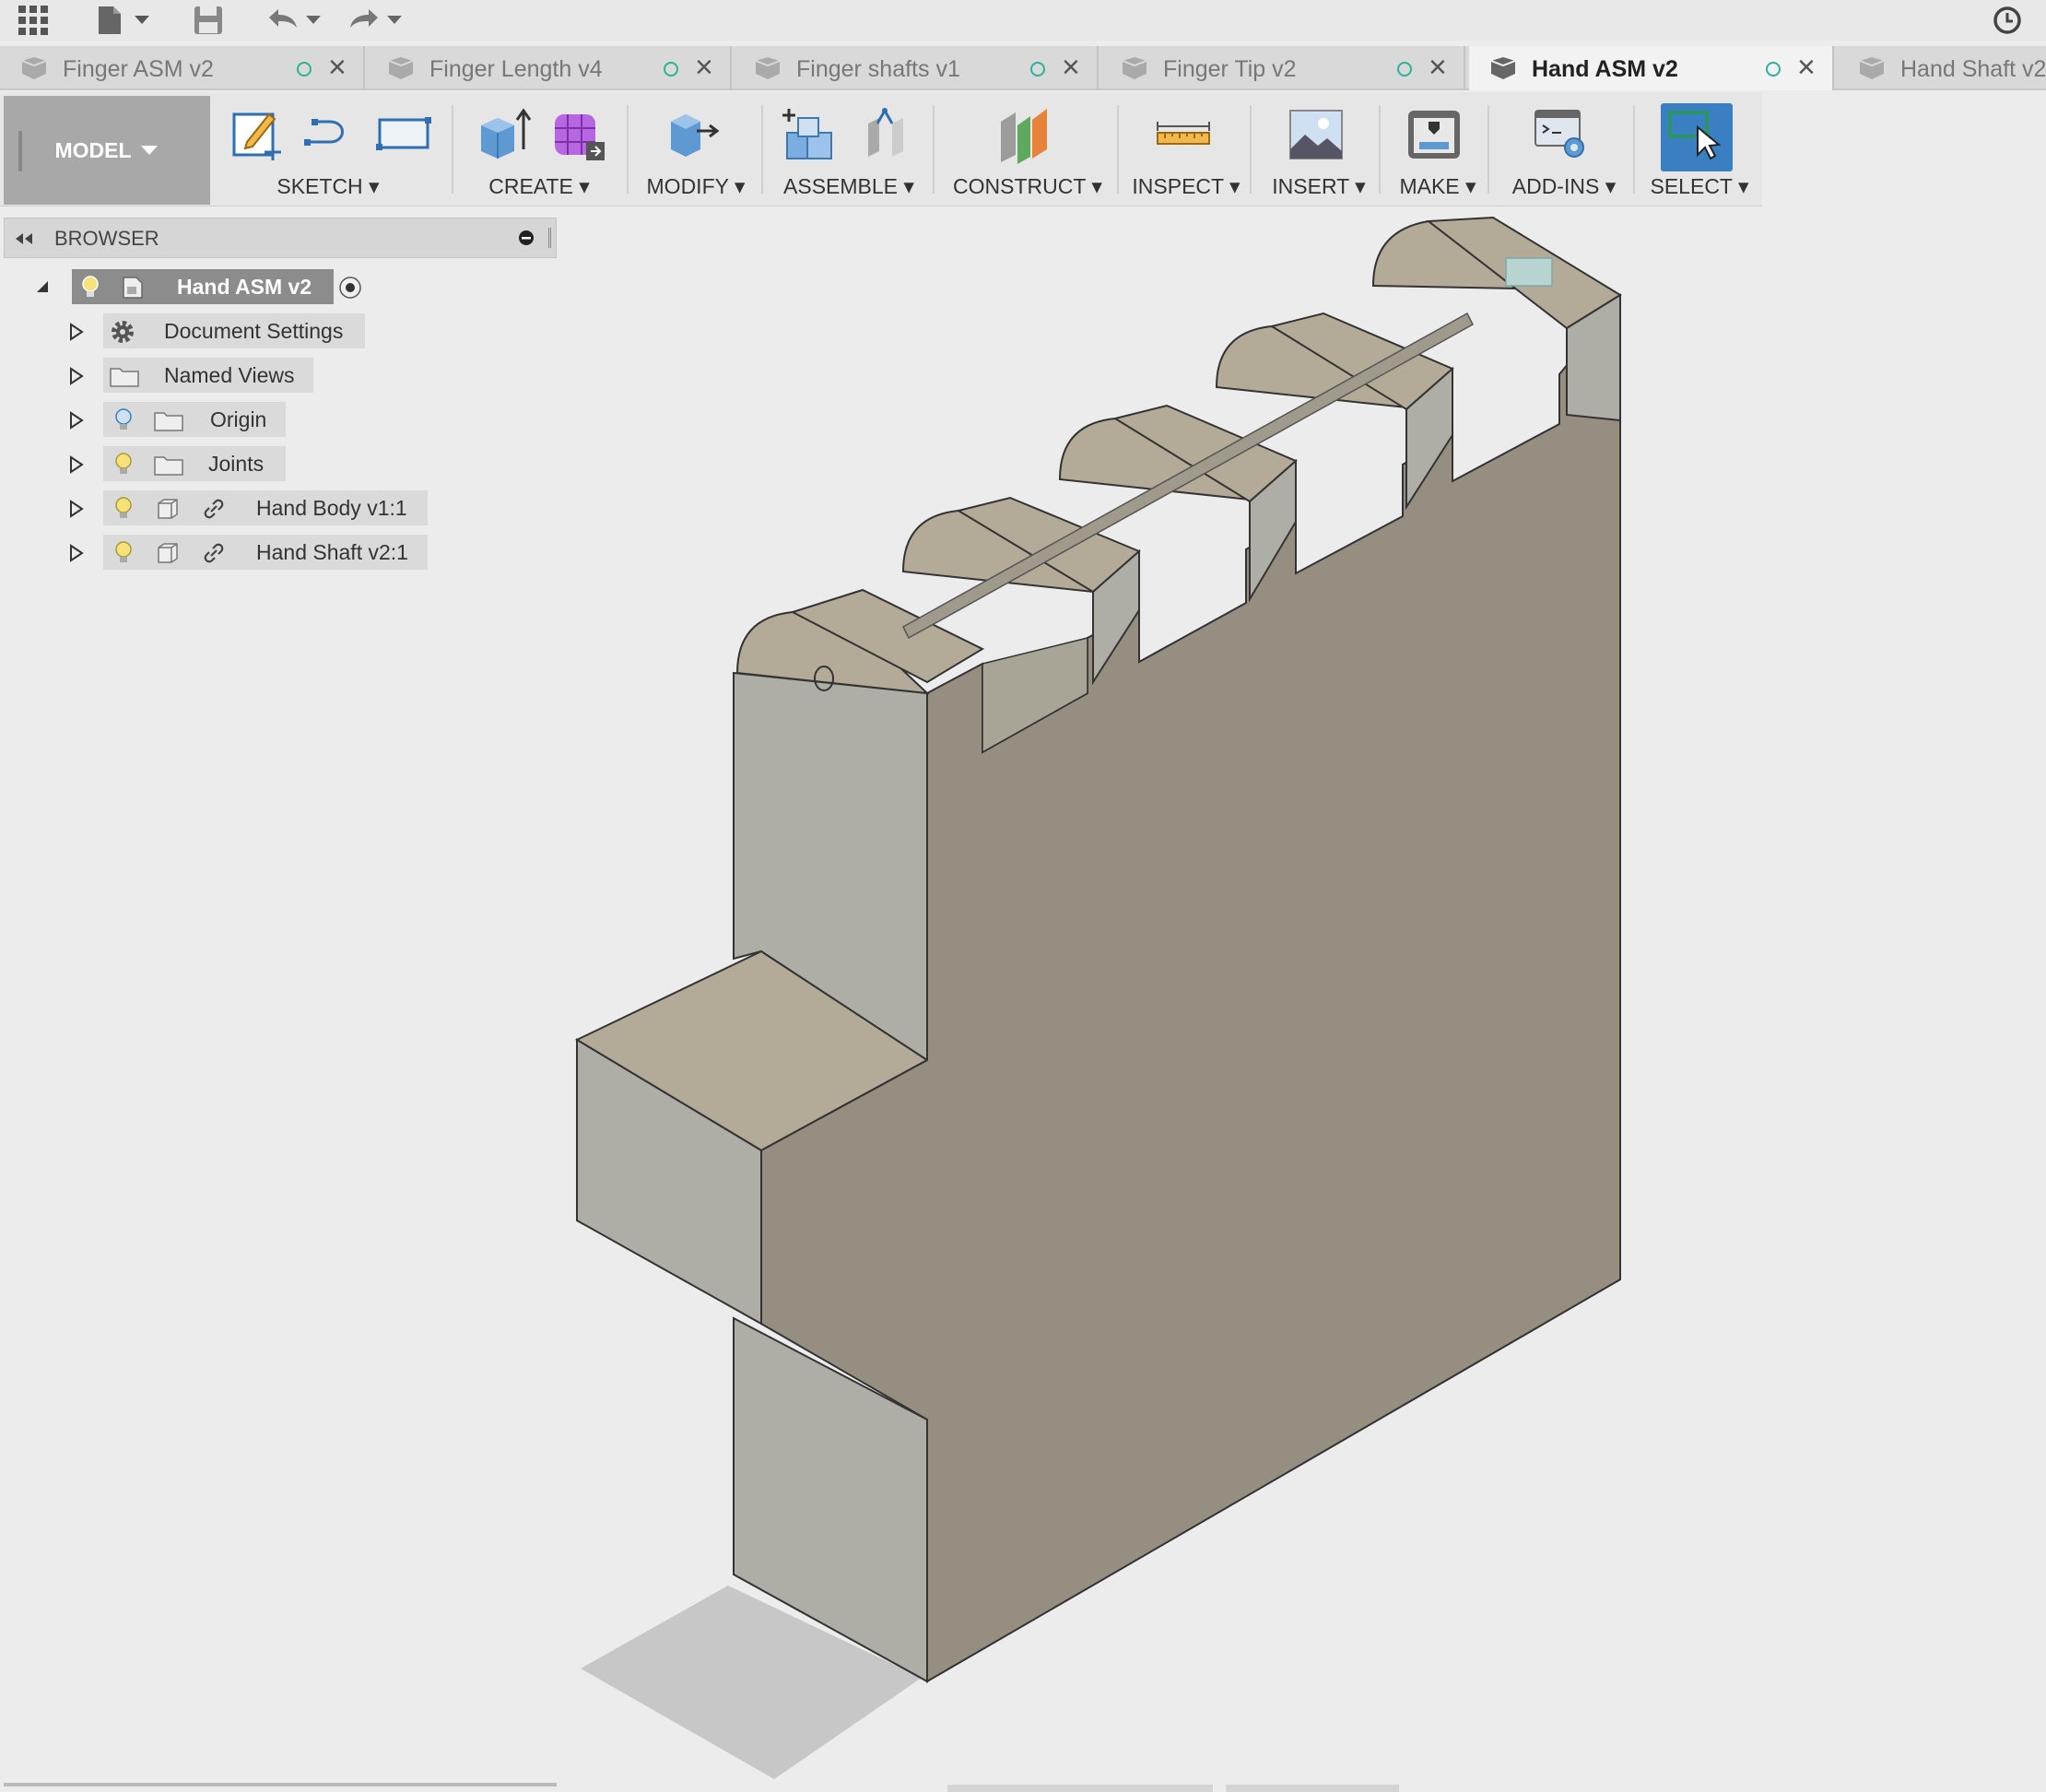  What do you see at coordinates (1312, 1788) in the screenshot?
I see `navigation-bar` at bounding box center [1312, 1788].